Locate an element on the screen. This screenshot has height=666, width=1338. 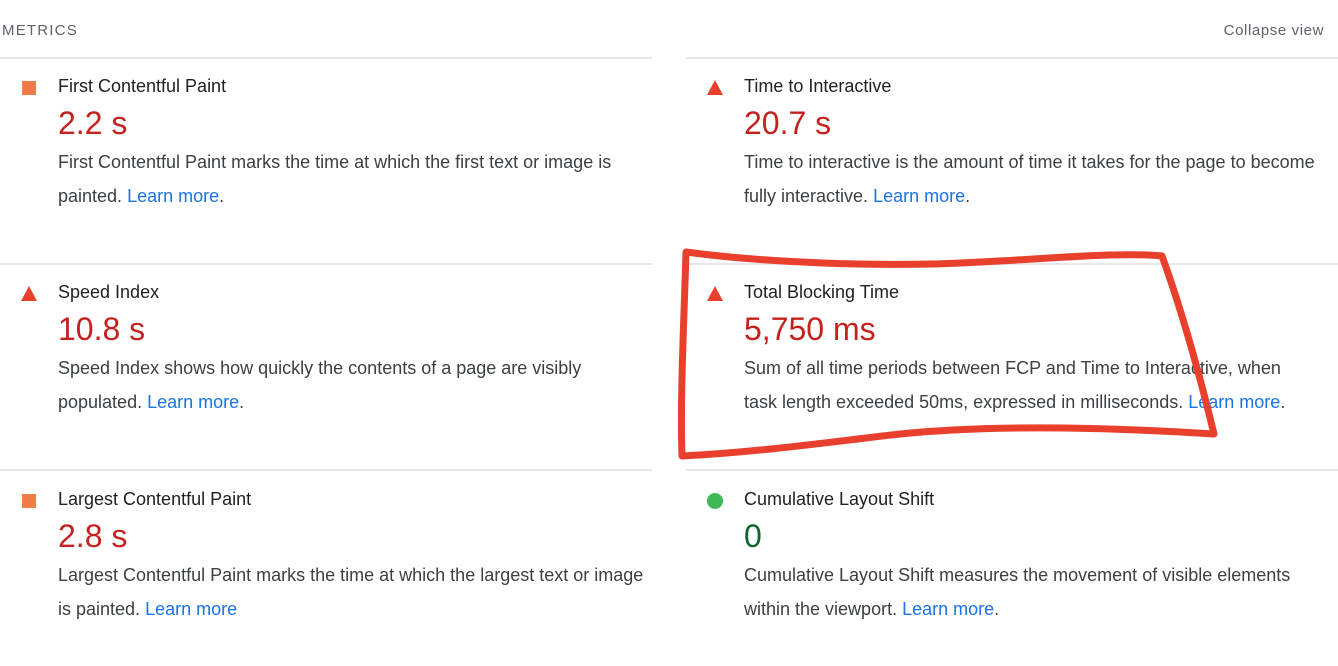
header-divider-left is located at coordinates (326, 58).